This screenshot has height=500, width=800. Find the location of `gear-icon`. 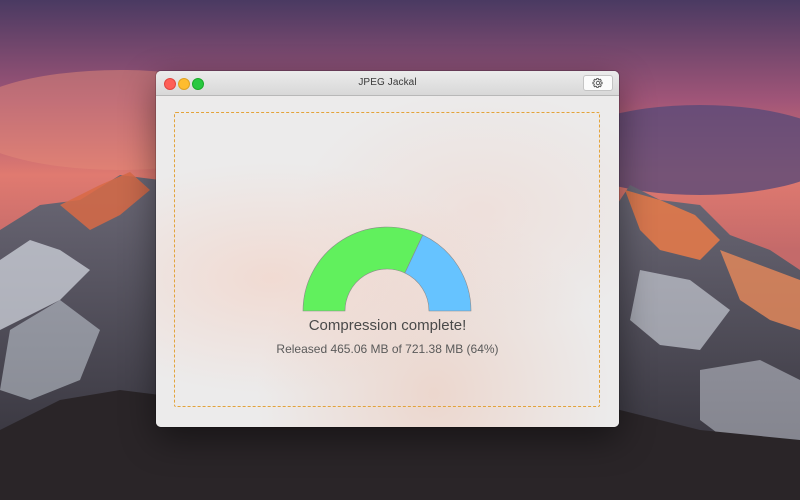

gear-icon is located at coordinates (597, 83).